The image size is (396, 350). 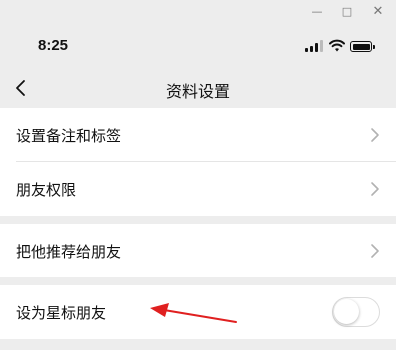 What do you see at coordinates (69, 252) in the screenshot?
I see `row-label: 把他推荐给朋友` at bounding box center [69, 252].